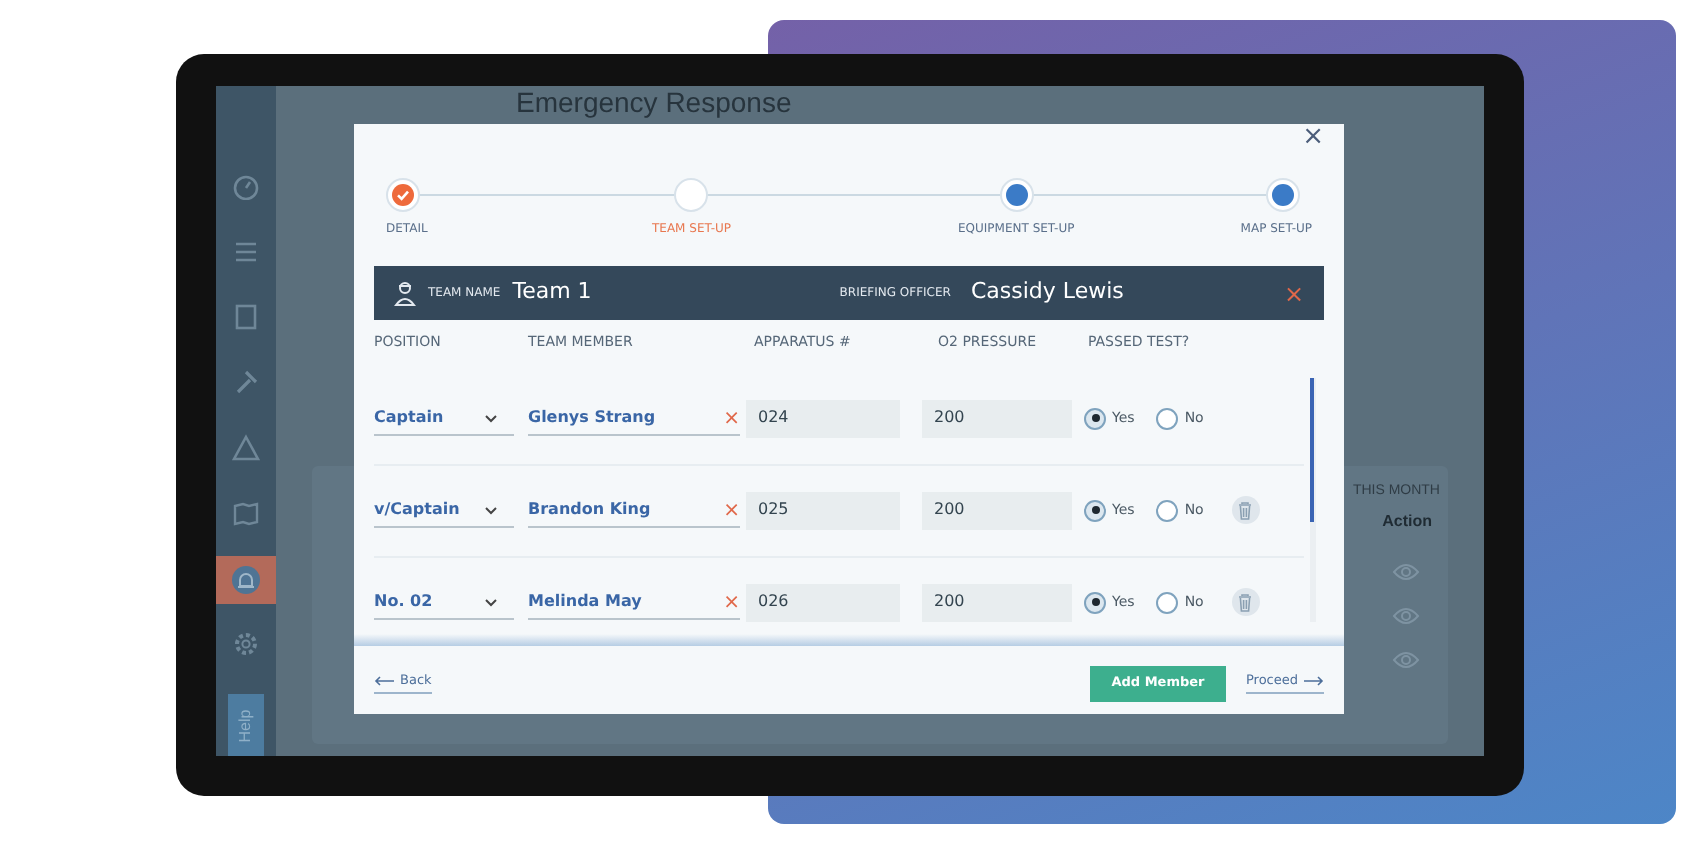 The height and width of the screenshot is (850, 1700). What do you see at coordinates (552, 292) in the screenshot?
I see `team-name: Team 1` at bounding box center [552, 292].